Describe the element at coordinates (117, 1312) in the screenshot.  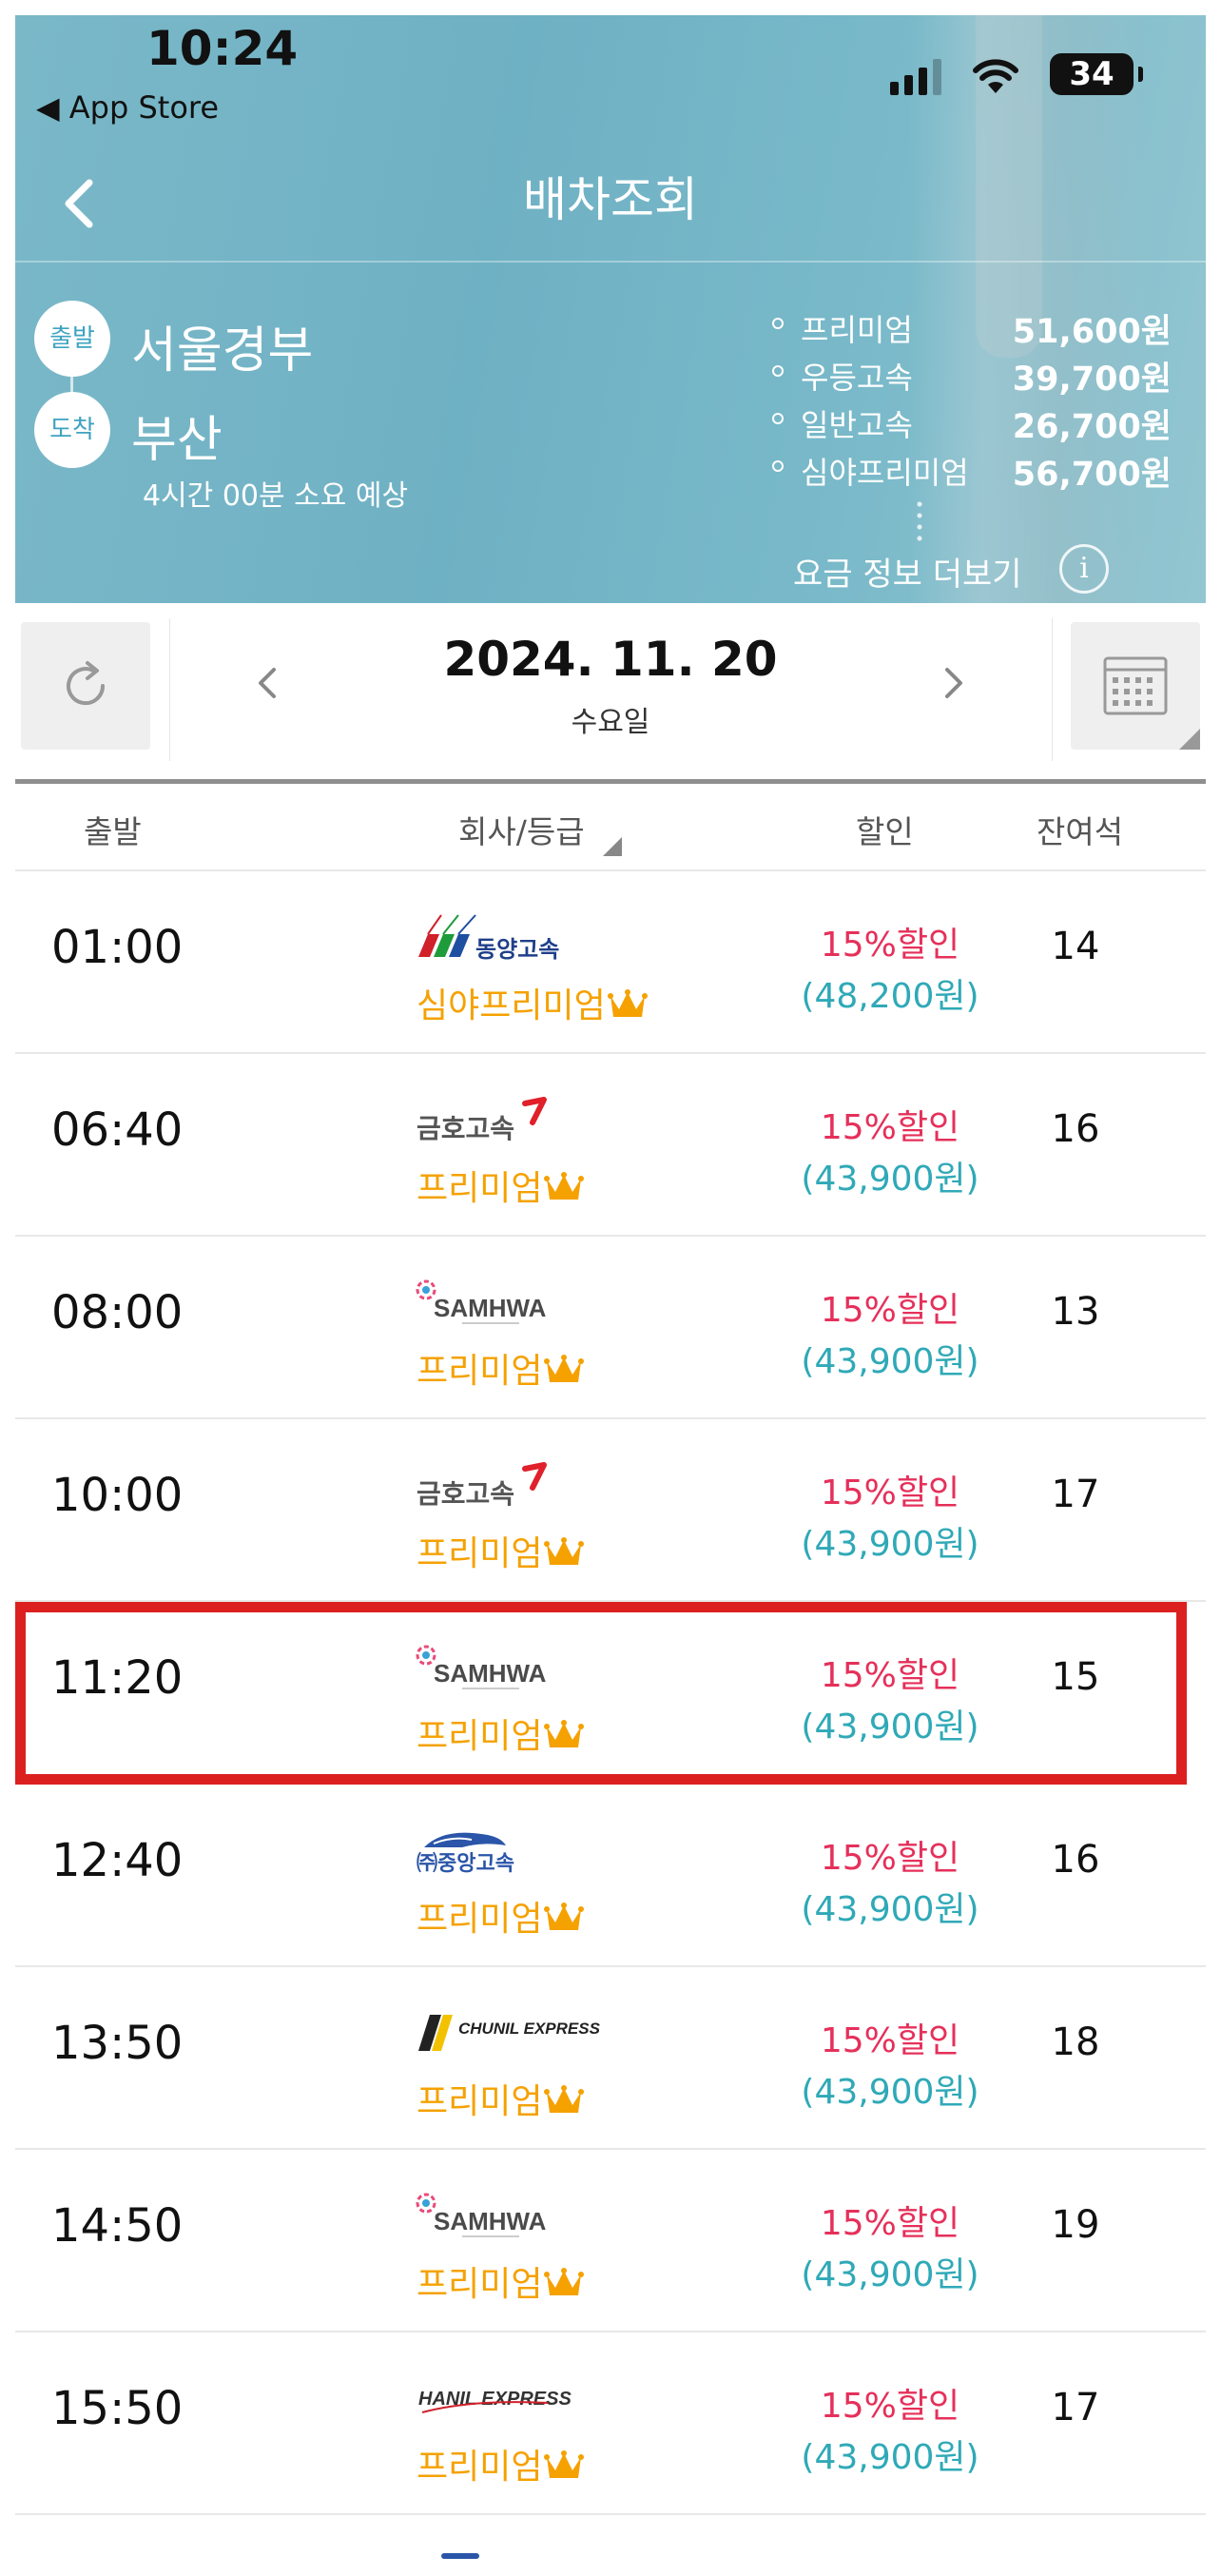
I see `departure-time: 08:00` at that location.